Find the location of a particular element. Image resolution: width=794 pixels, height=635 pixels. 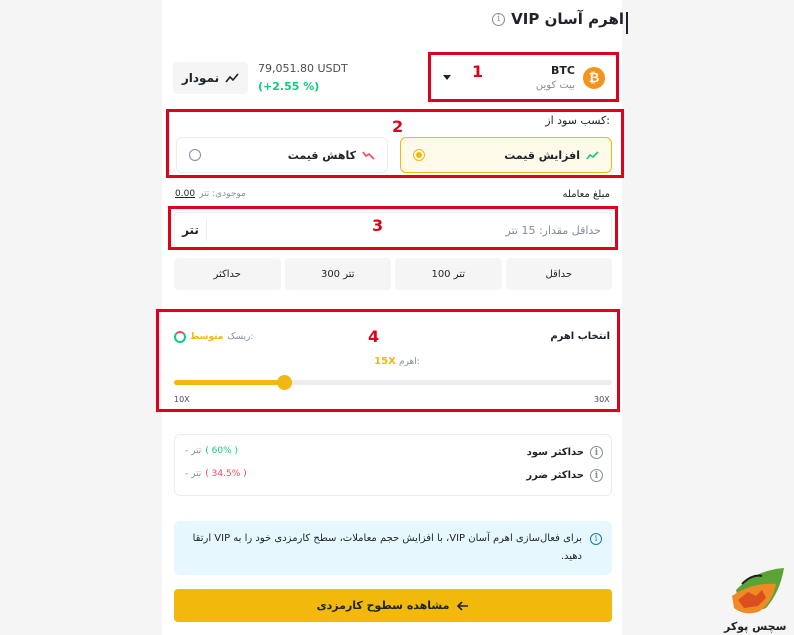

page-title: اهرم آسان VIP i is located at coordinates (560, 22).